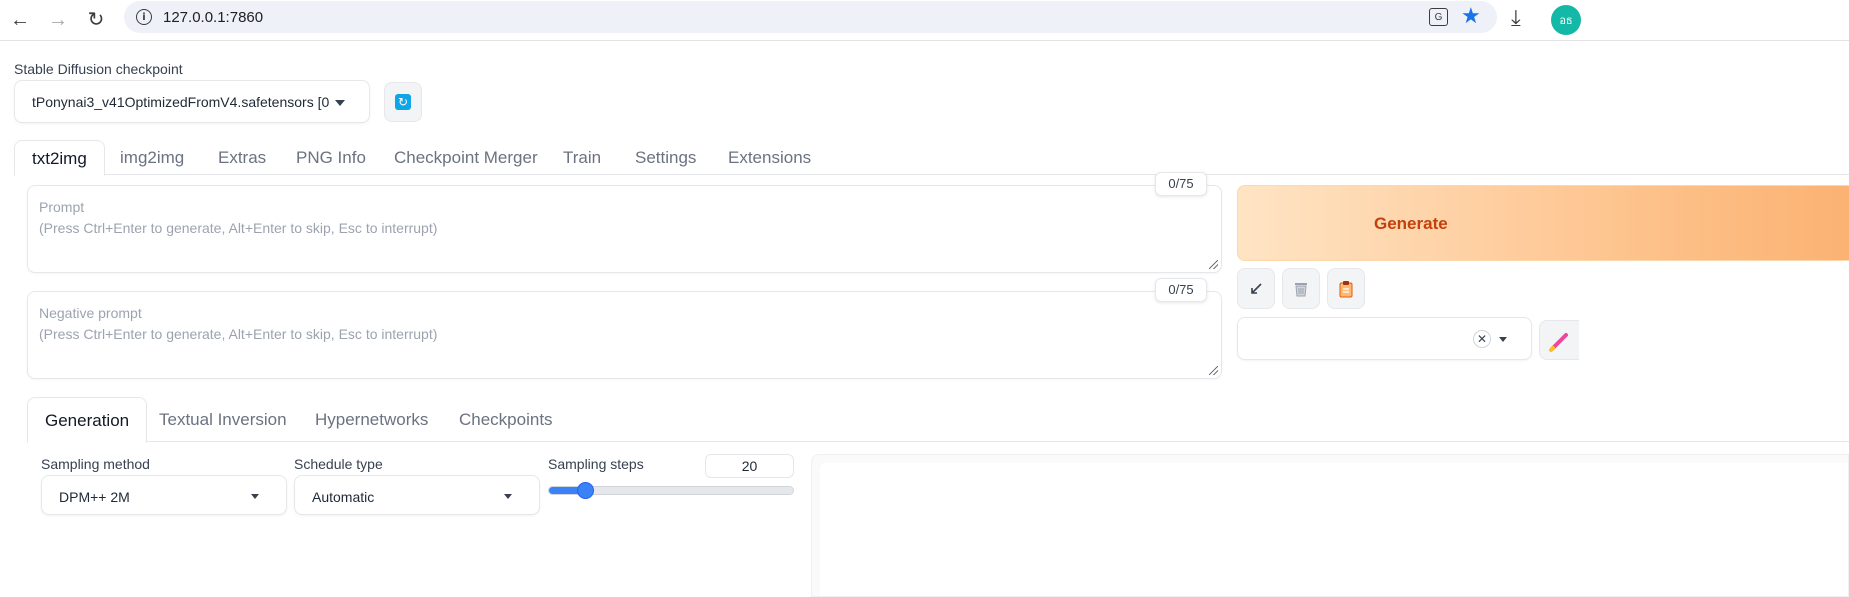 The width and height of the screenshot is (1849, 597). I want to click on prompt-token-counter: 0/75, so click(1181, 184).